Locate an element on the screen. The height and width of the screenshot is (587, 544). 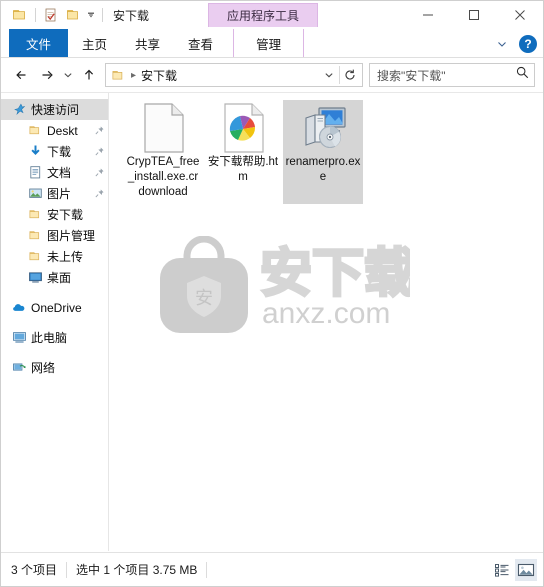
star-icon is located at coordinates (19, 110).